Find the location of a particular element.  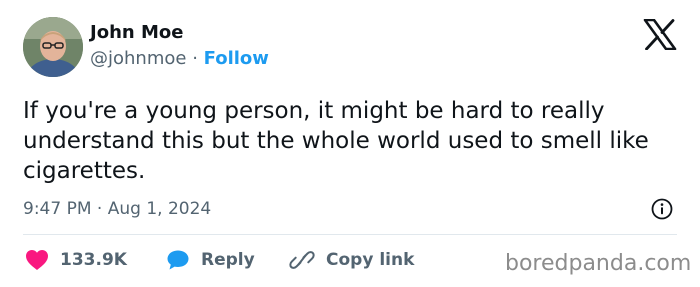

x-logo-icon is located at coordinates (660, 34).